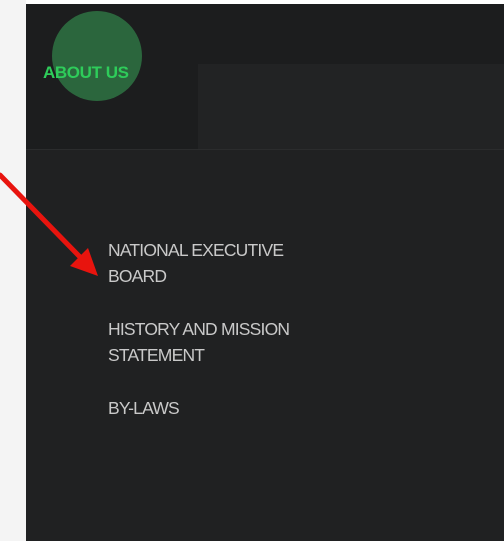  I want to click on national-executive-board-link: NATIONAL EXECUTIVE BOARD, so click(258, 263).